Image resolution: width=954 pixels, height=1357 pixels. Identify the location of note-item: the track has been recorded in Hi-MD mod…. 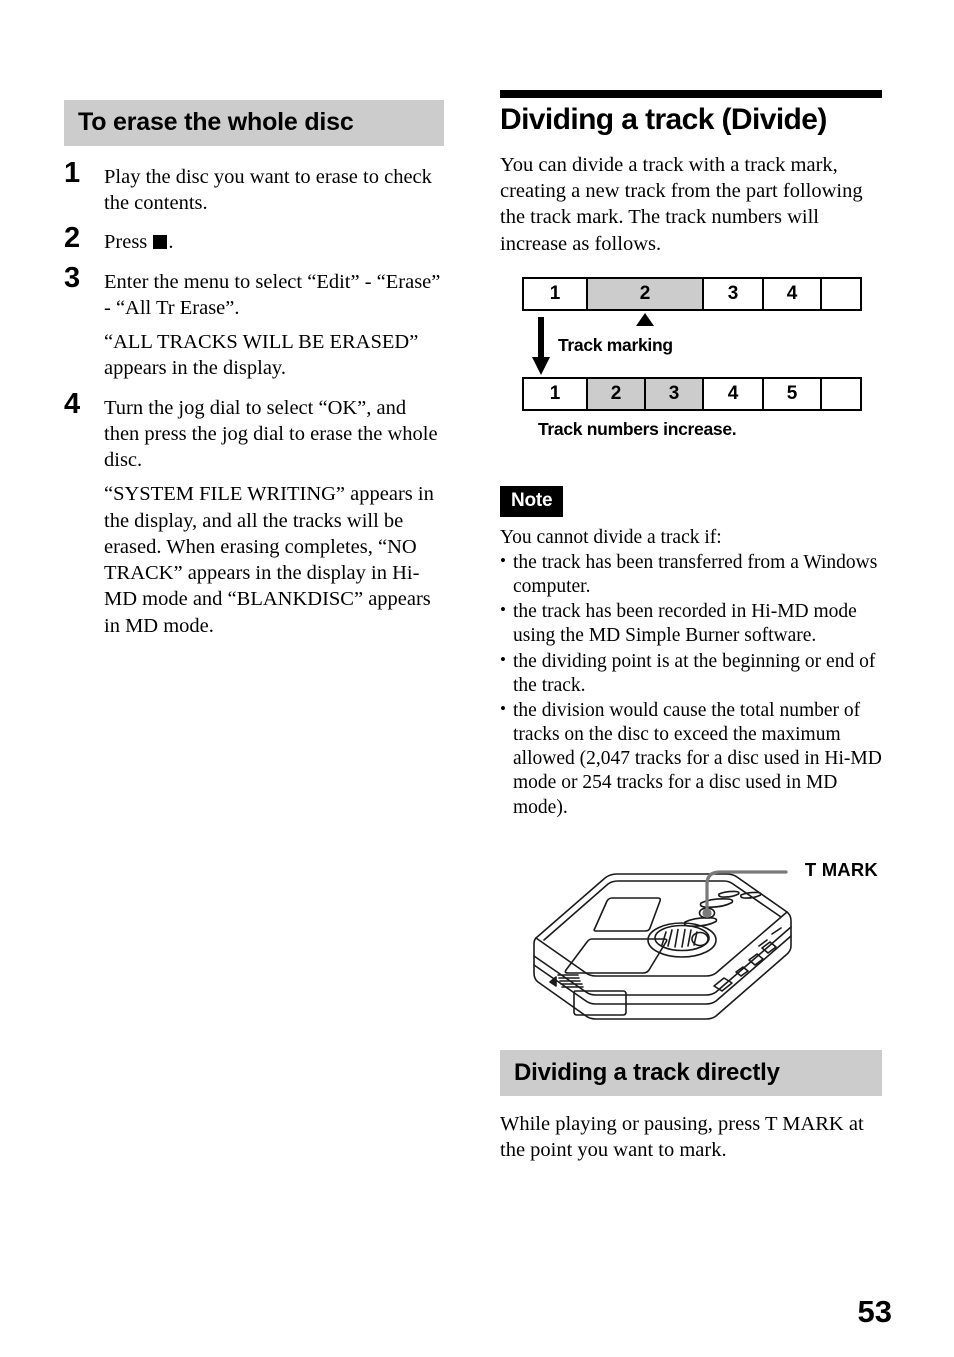
(691, 623).